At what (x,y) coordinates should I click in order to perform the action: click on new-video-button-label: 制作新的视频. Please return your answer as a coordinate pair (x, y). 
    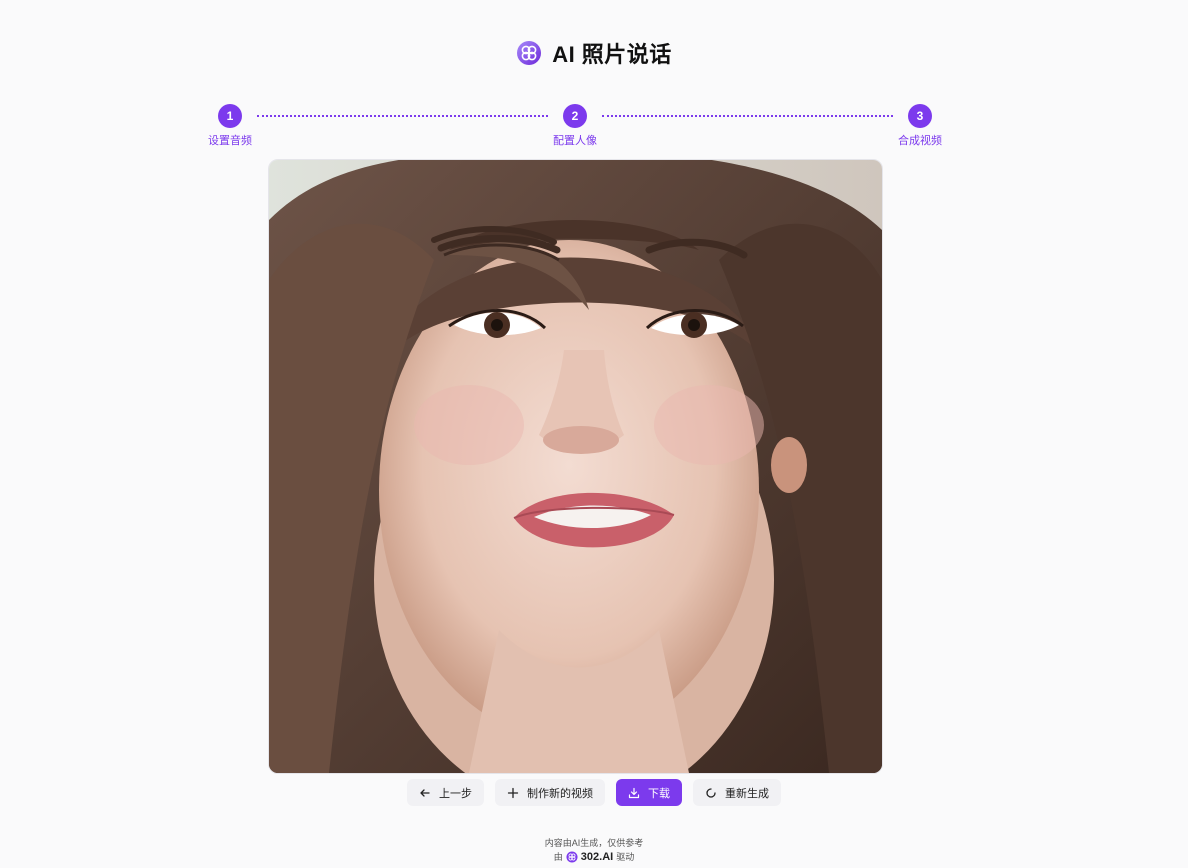
    Looking at the image, I should click on (560, 793).